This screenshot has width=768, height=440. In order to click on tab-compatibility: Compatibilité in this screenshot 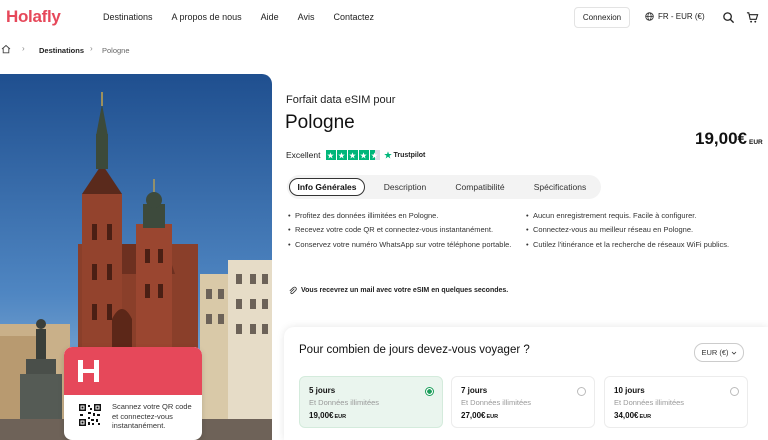, I will do `click(480, 187)`.